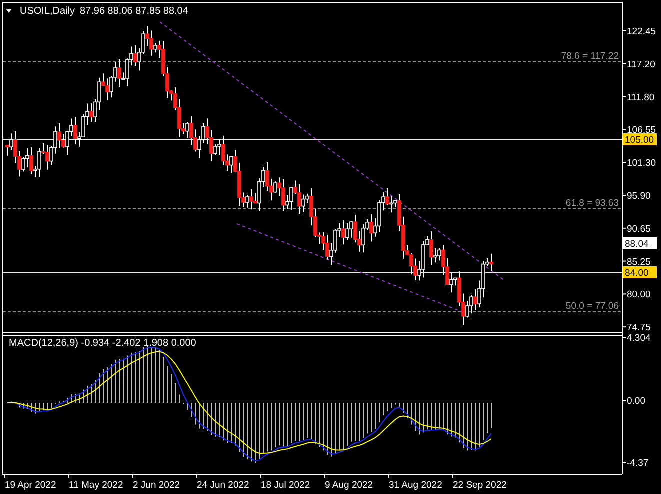  I want to click on macd-axis-label: -4.37, so click(638, 463).